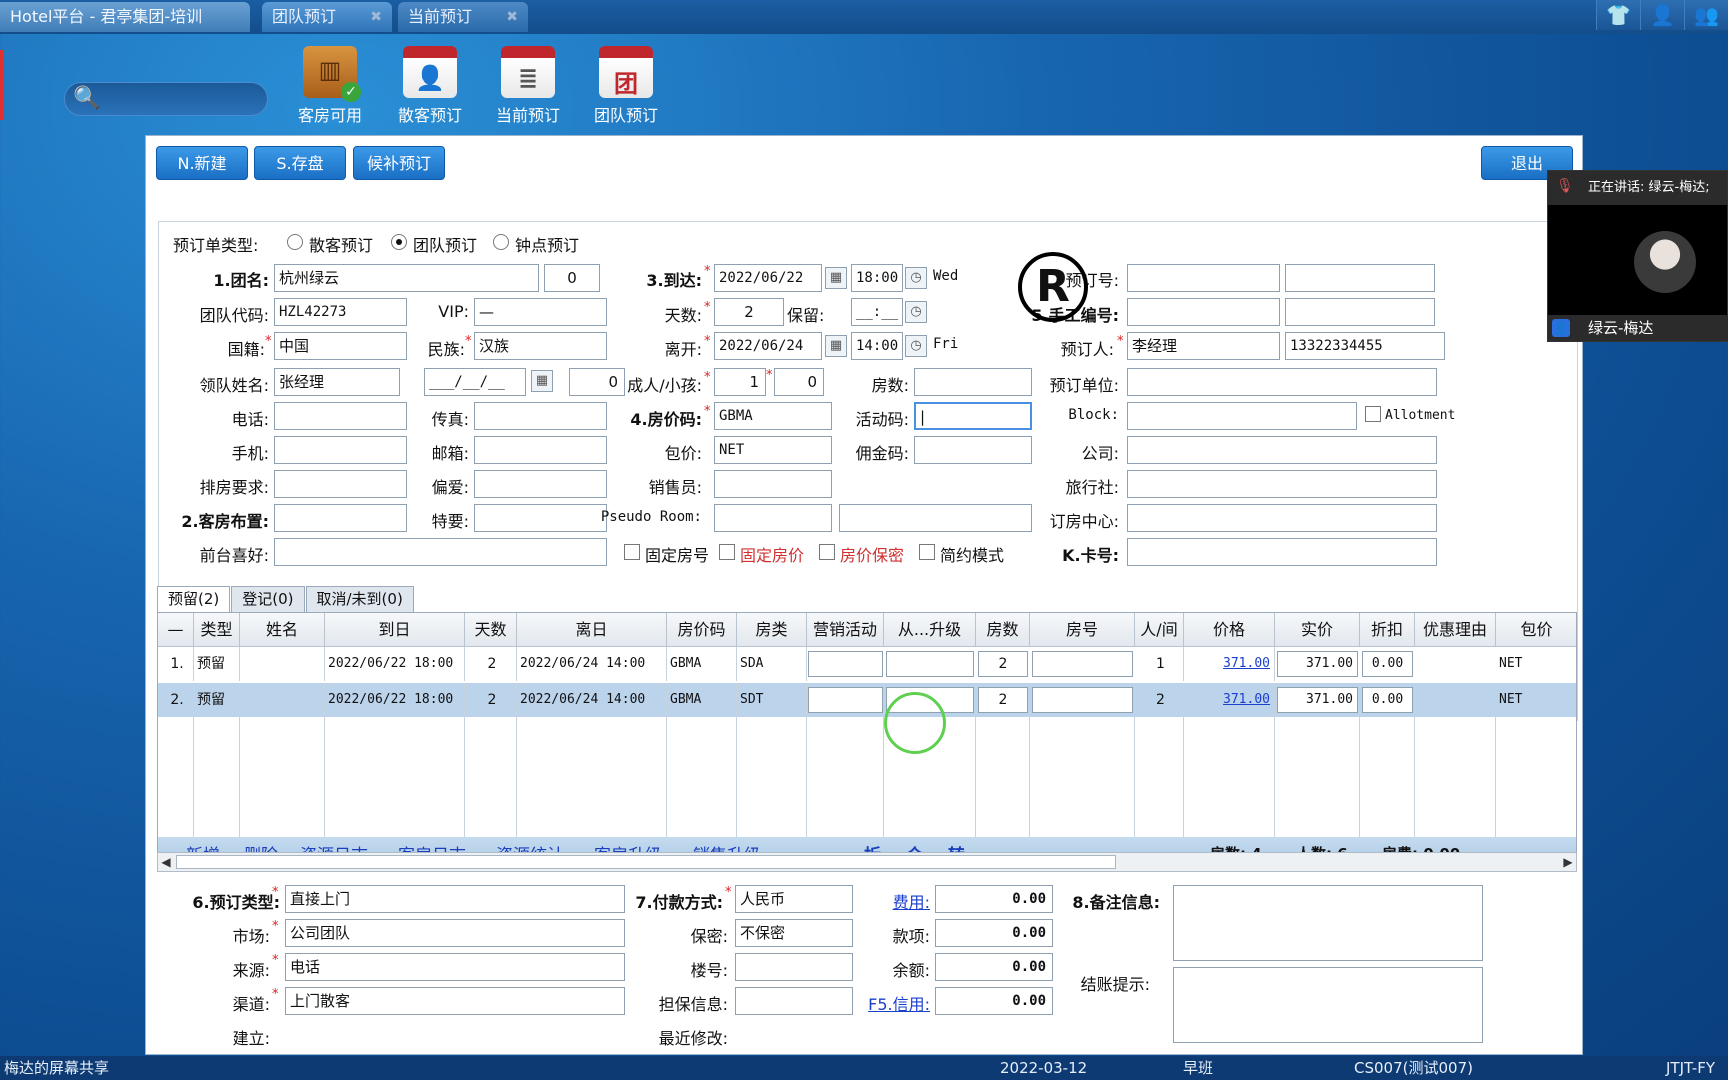 The height and width of the screenshot is (1080, 1728). I want to click on user-group-icon: 👥, so click(1706, 15).